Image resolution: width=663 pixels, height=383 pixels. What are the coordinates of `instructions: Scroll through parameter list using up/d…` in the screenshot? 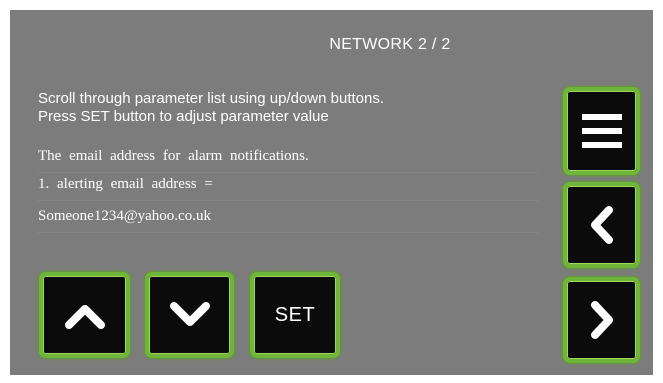 It's located at (211, 108).